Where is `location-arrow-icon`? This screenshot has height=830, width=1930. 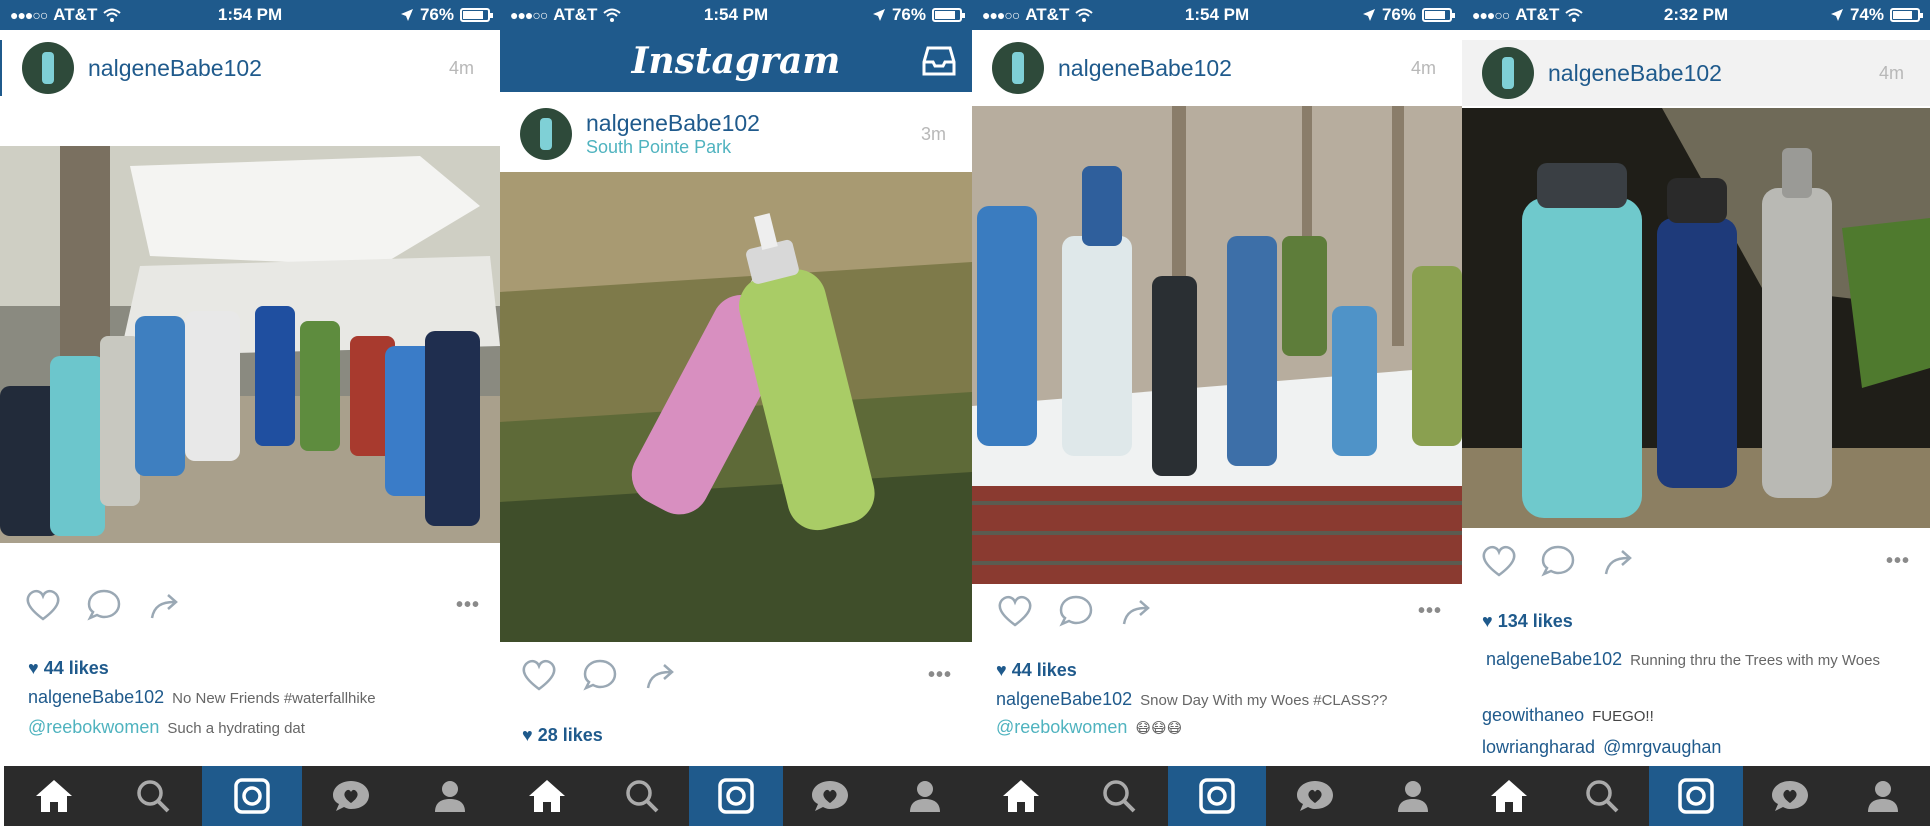 location-arrow-icon is located at coordinates (406, 15).